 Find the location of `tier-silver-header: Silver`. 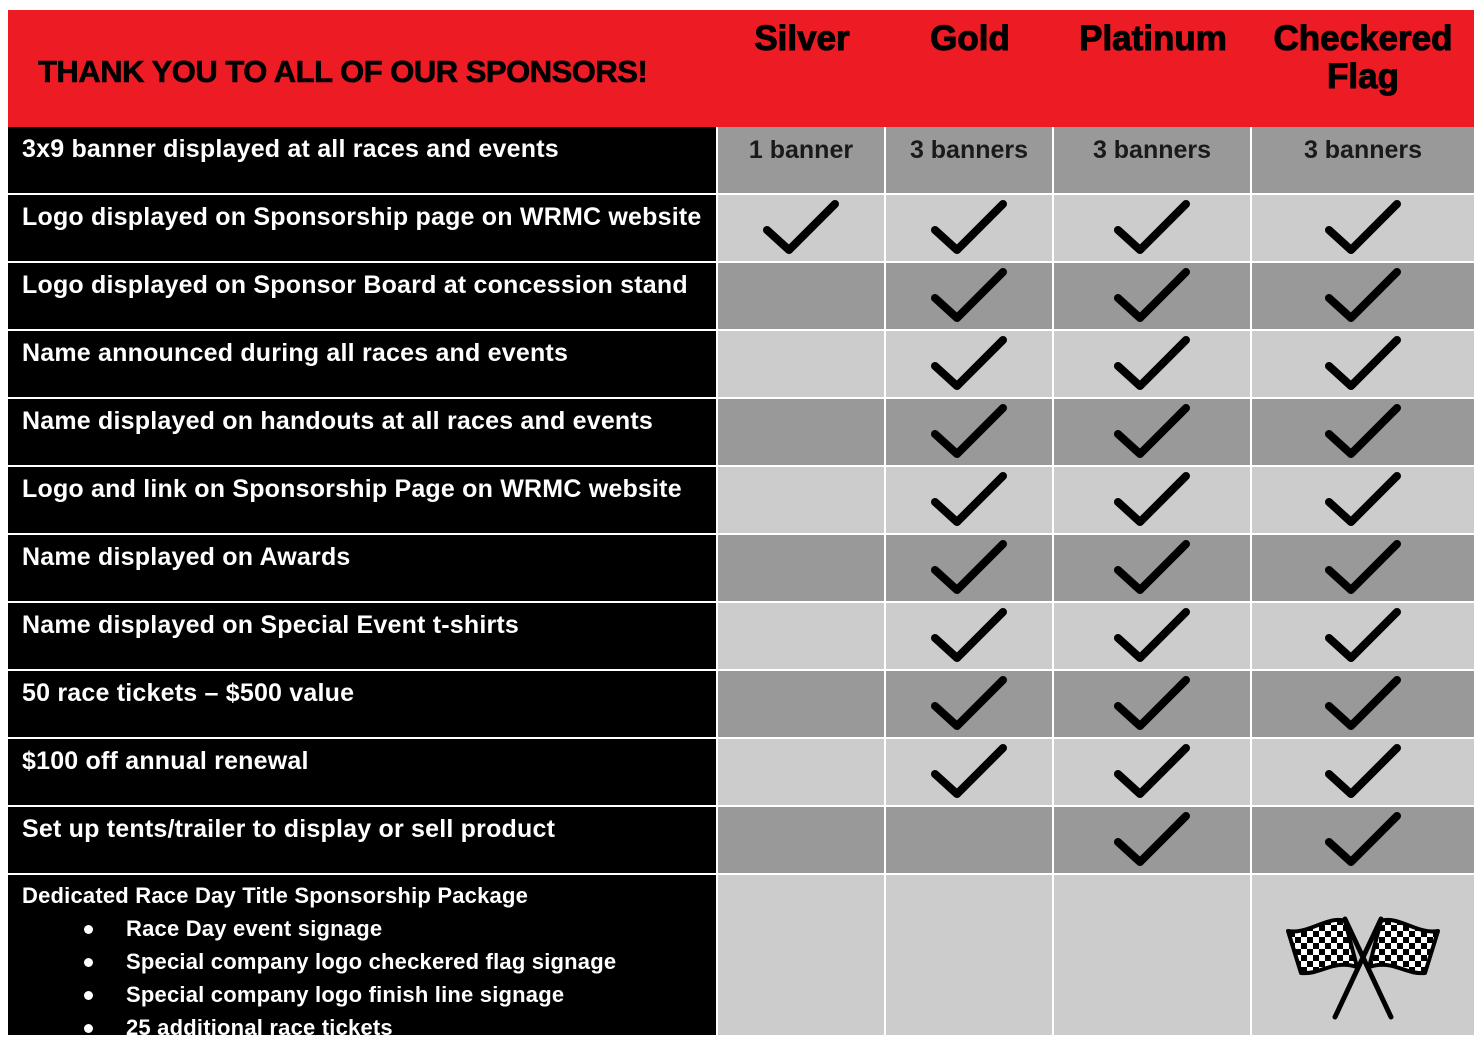

tier-silver-header: Silver is located at coordinates (802, 38).